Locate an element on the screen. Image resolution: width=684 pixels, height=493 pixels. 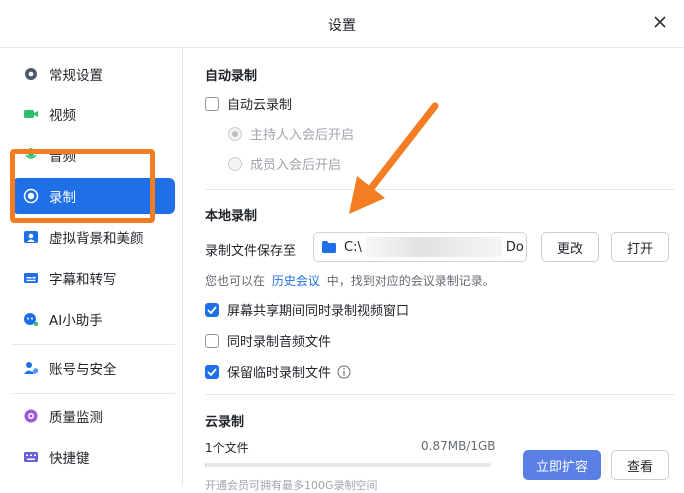
sidebar-item-label: 快捷键 is located at coordinates (69, 459).